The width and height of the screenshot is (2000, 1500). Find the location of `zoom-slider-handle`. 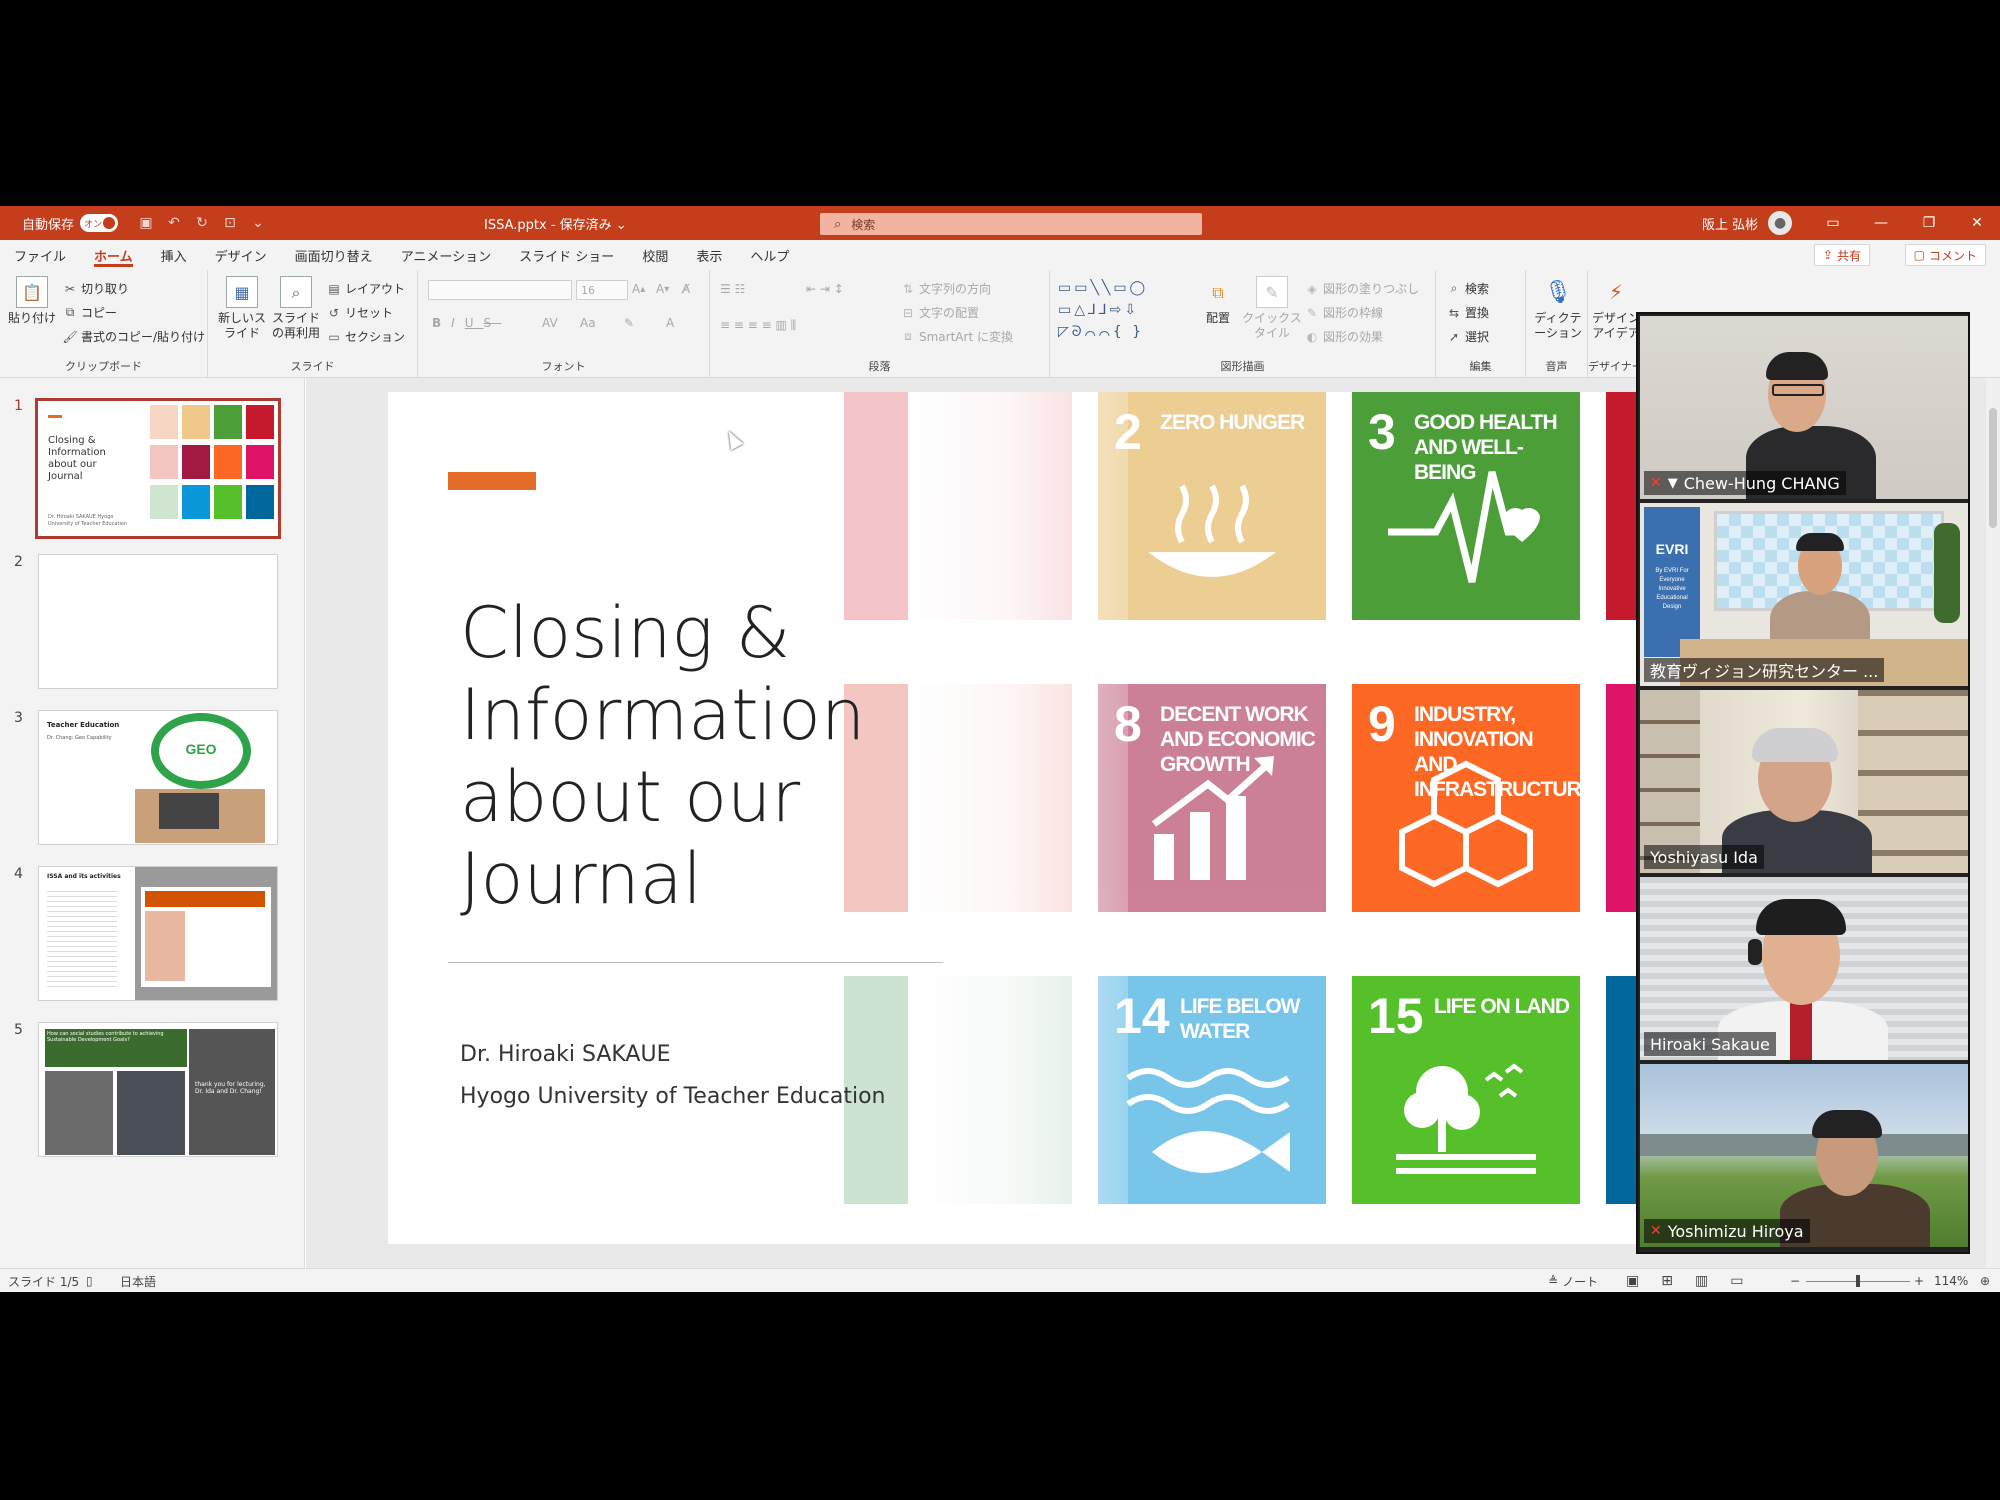

zoom-slider-handle is located at coordinates (1858, 1280).